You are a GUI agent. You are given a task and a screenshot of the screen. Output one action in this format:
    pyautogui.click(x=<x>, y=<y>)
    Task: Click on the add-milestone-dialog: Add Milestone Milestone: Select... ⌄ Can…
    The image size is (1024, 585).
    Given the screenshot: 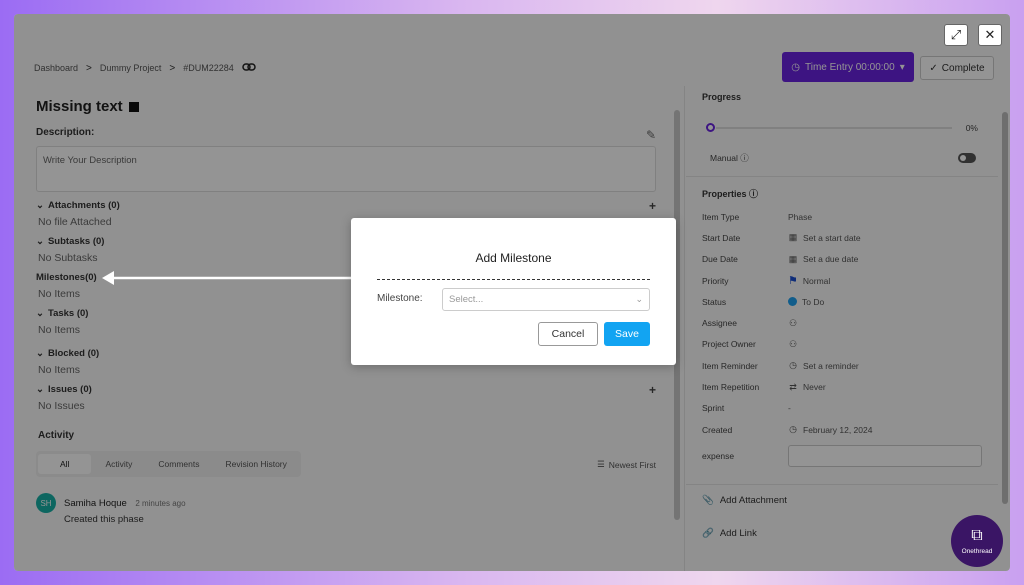 What is the action you would take?
    pyautogui.click(x=513, y=291)
    